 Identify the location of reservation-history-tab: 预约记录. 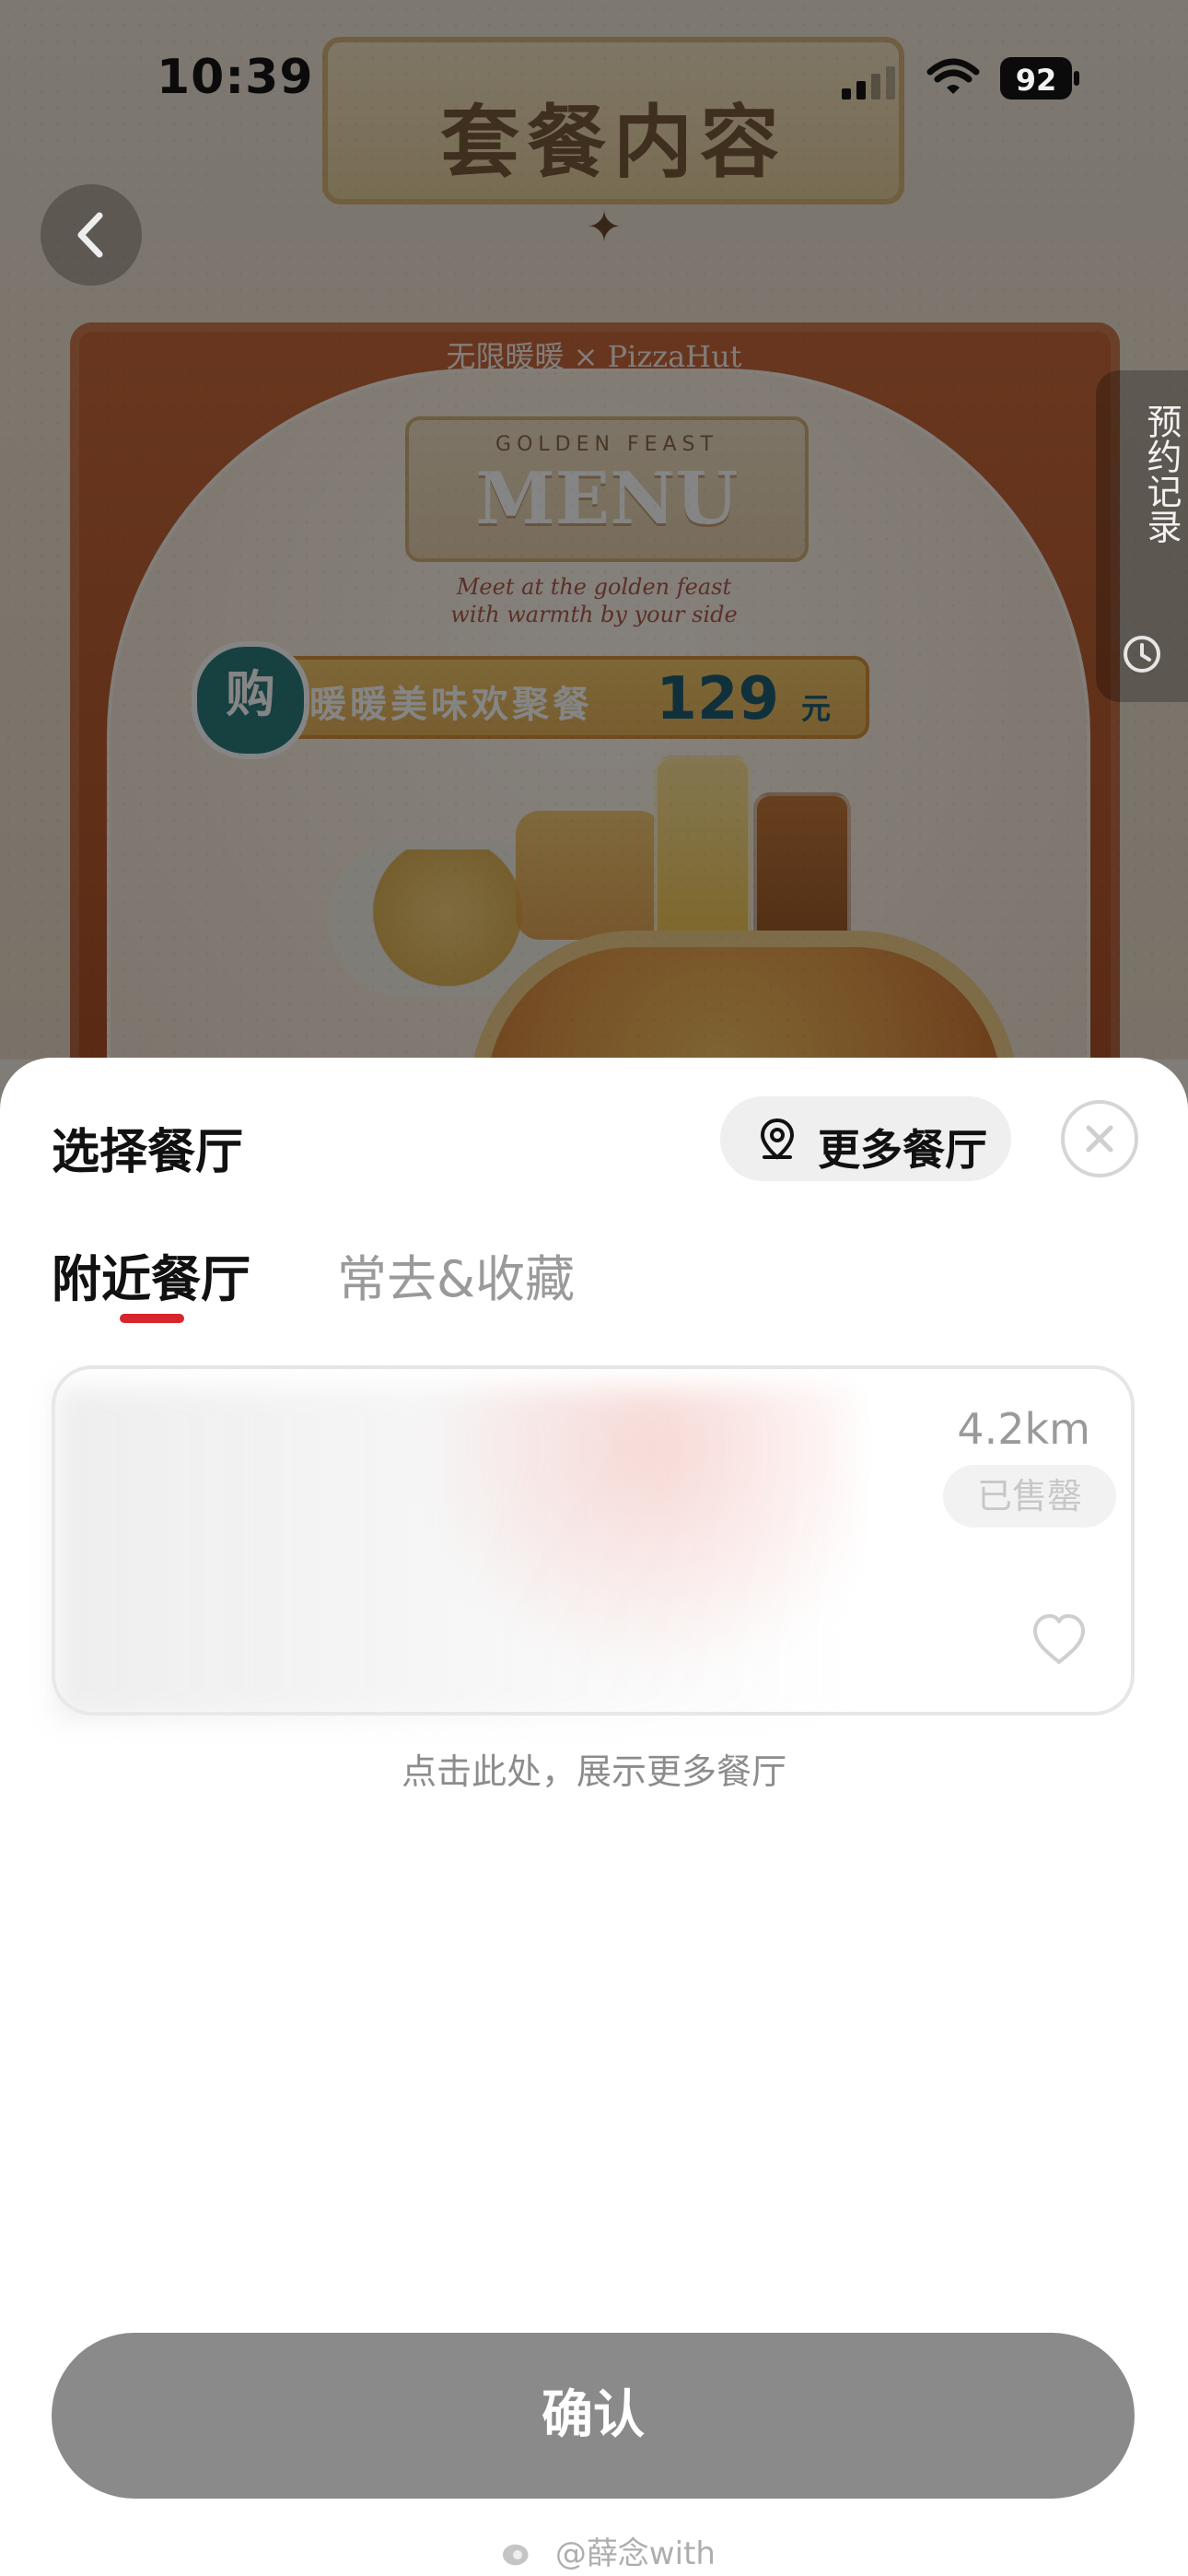
(1142, 536).